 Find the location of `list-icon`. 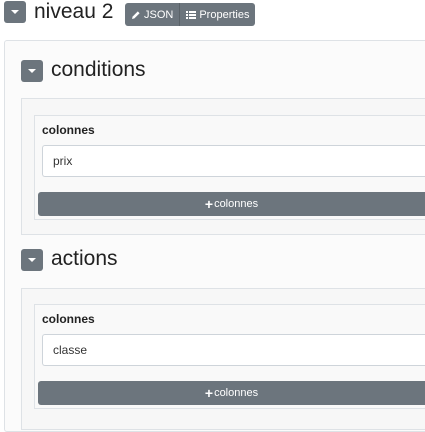

list-icon is located at coordinates (191, 14).